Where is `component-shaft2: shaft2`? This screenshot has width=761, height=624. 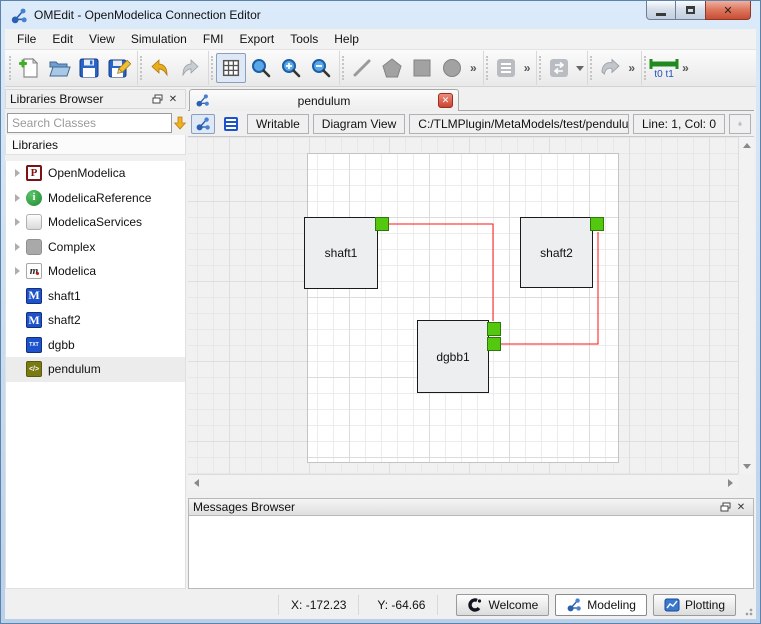 component-shaft2: shaft2 is located at coordinates (556, 252).